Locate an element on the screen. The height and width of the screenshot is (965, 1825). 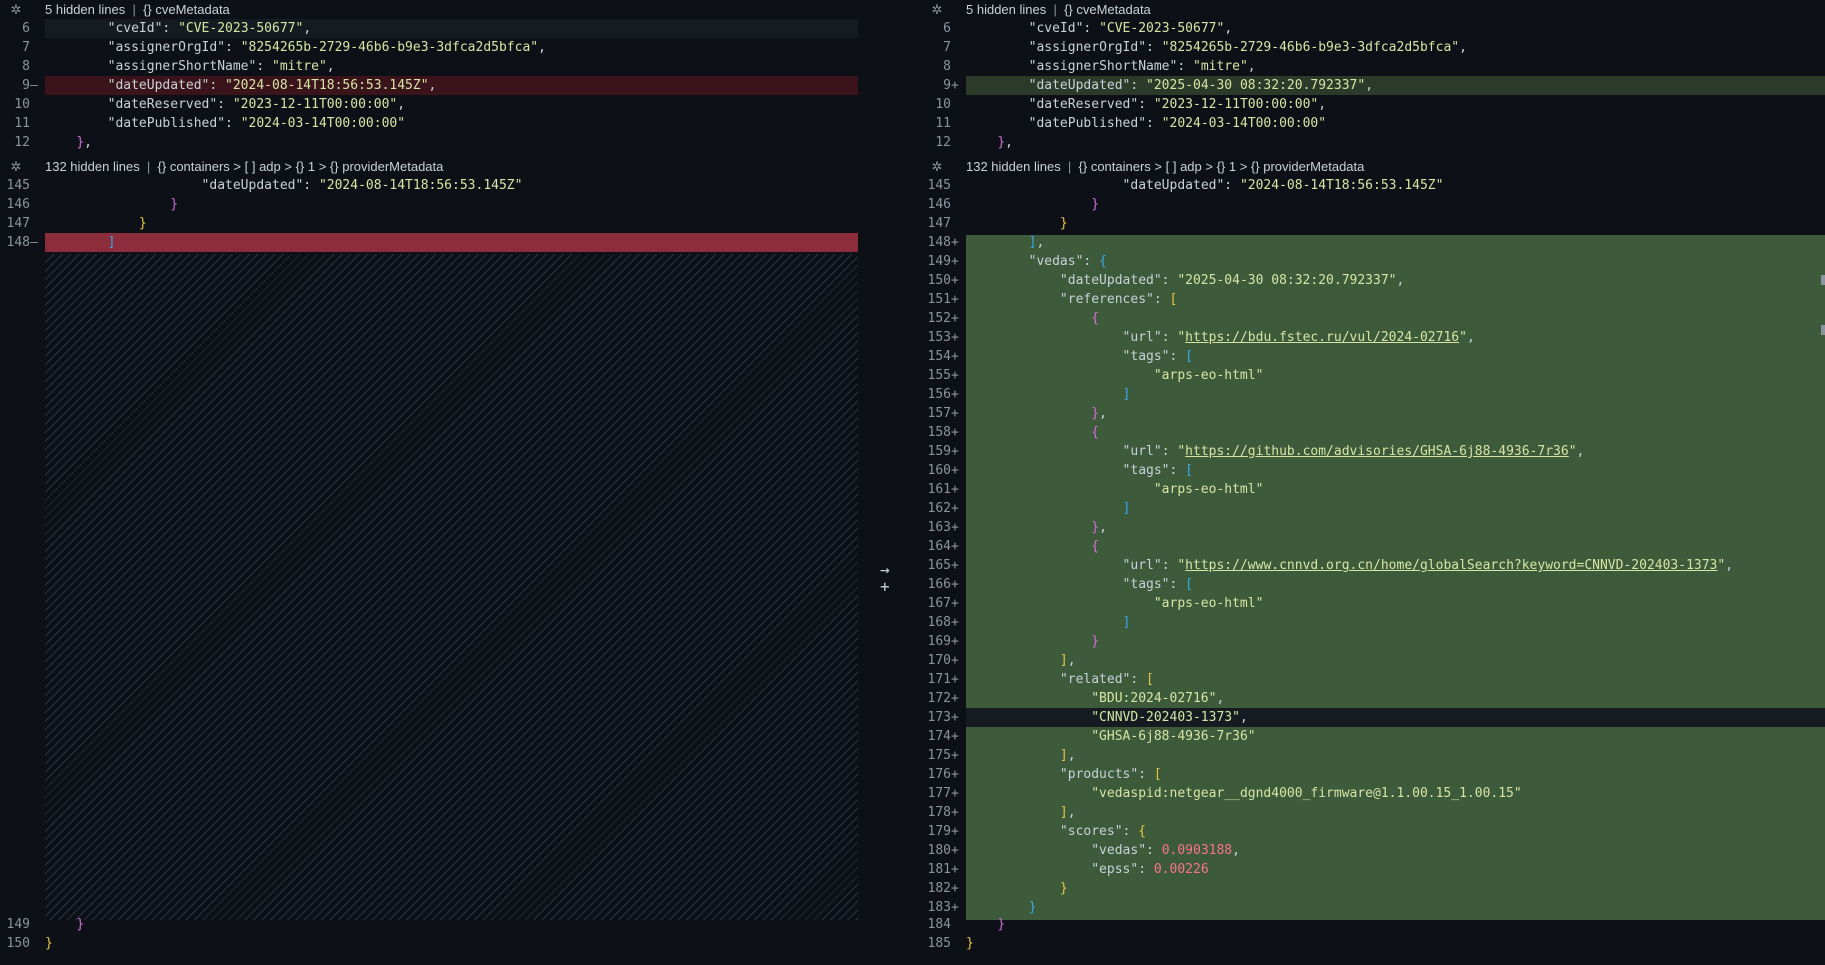
code-line: 162 + ] is located at coordinates (1373, 508).